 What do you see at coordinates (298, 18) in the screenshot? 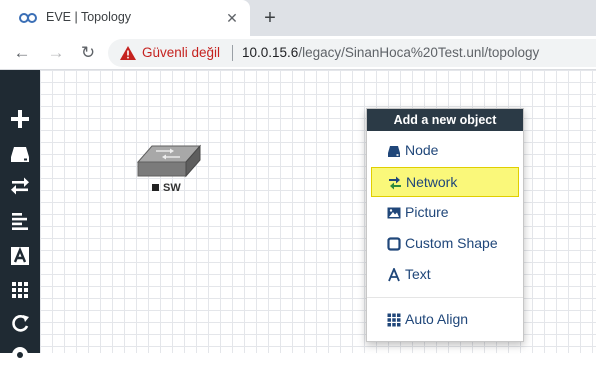
I see `tab-strip: EVE | Topology ✕ +` at bounding box center [298, 18].